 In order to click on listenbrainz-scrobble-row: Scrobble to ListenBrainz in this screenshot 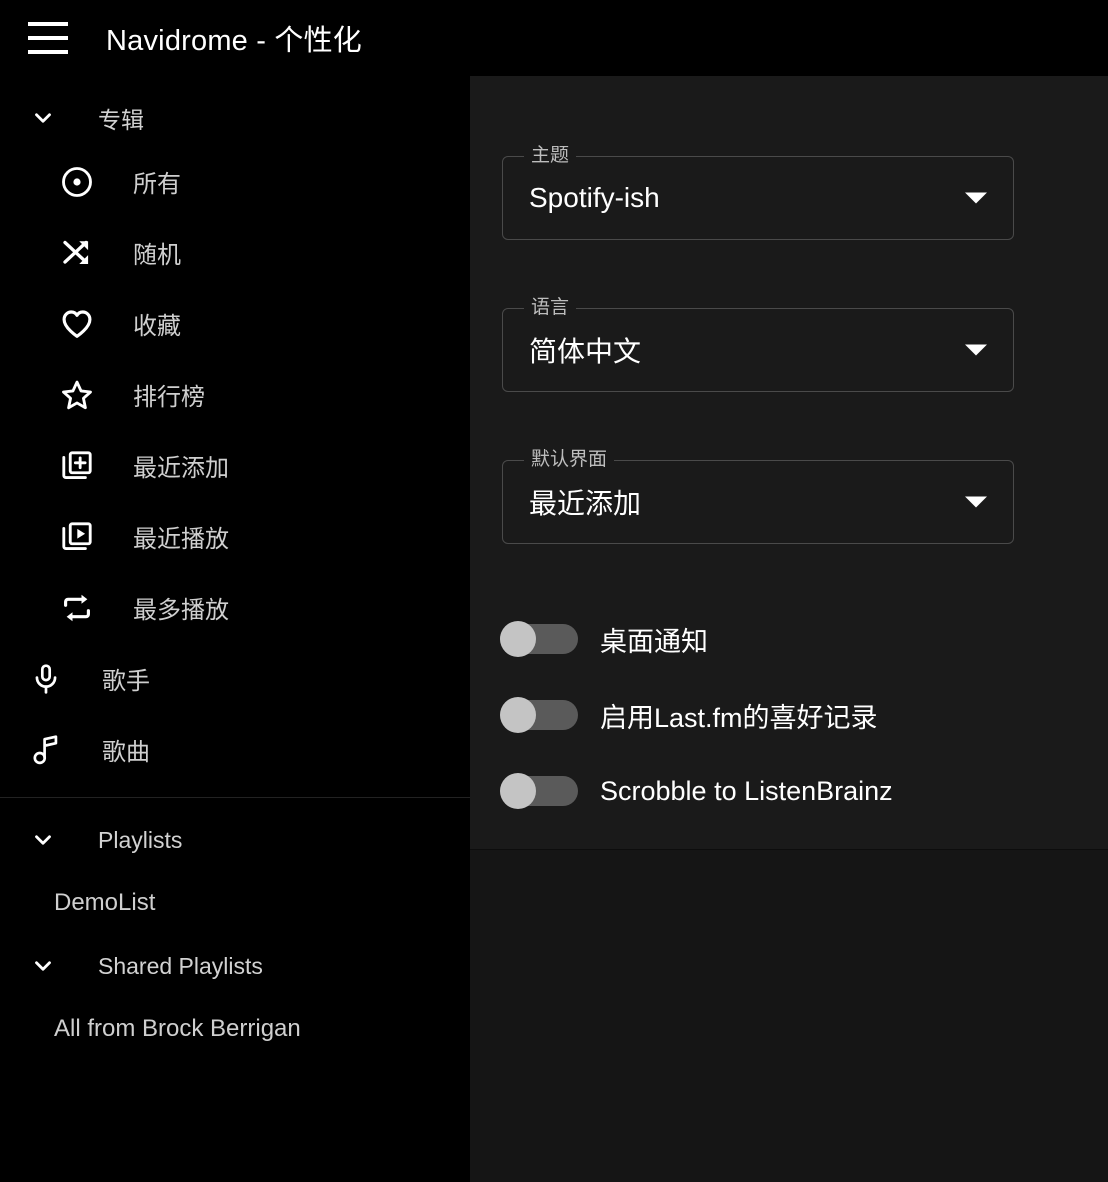, I will do `click(696, 791)`.